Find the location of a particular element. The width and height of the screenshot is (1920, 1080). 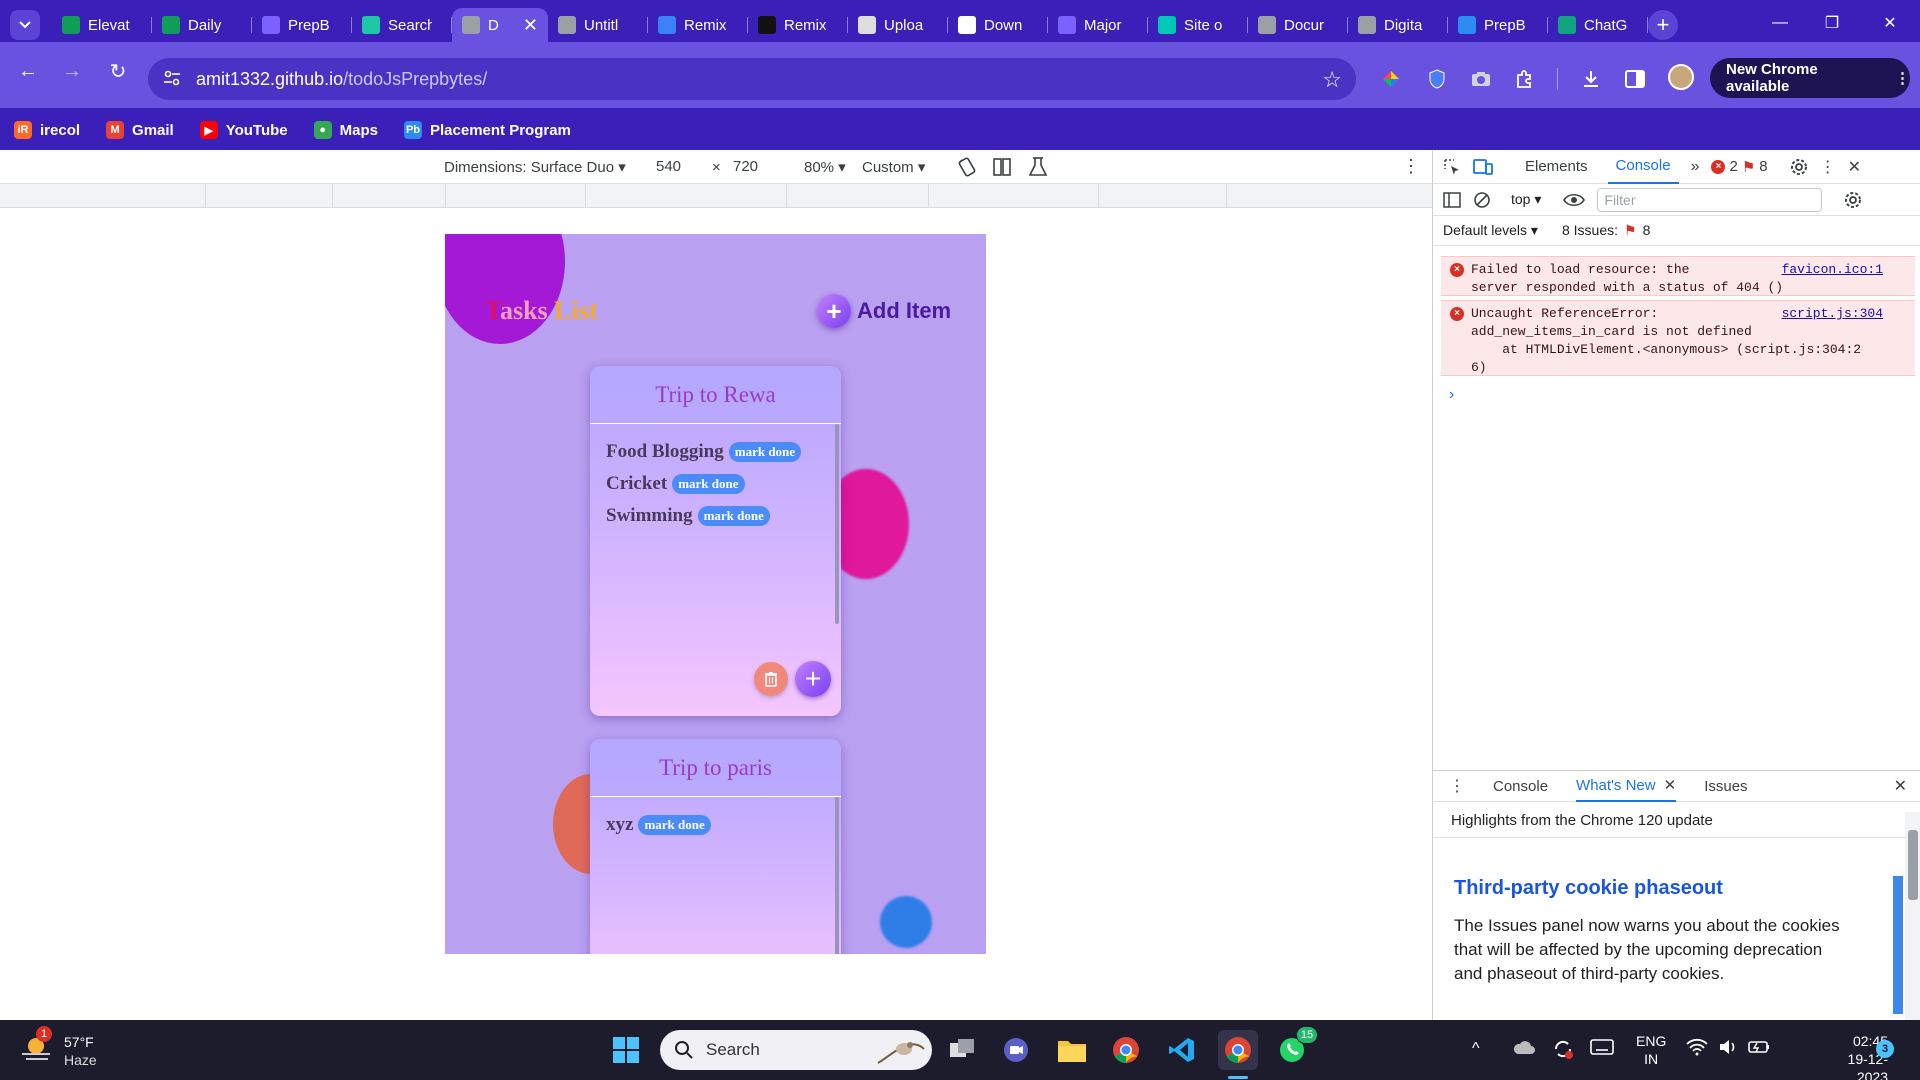

address-bar: amit1332.github.io/todoJsPrepbytes/ ☆ is located at coordinates (752, 79).